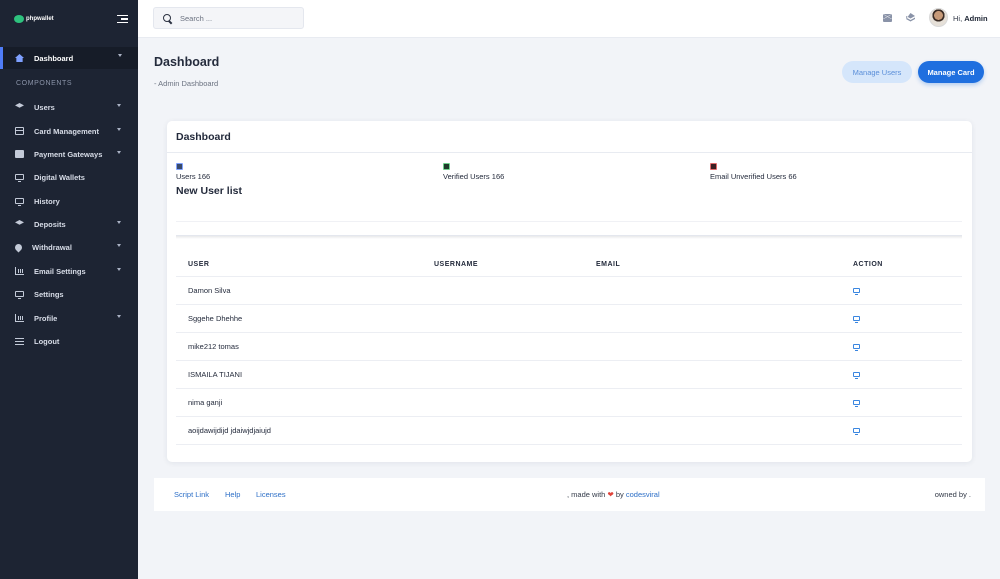 The image size is (1000, 579). What do you see at coordinates (191, 494) in the screenshot?
I see `footer-link-script: Script Link` at bounding box center [191, 494].